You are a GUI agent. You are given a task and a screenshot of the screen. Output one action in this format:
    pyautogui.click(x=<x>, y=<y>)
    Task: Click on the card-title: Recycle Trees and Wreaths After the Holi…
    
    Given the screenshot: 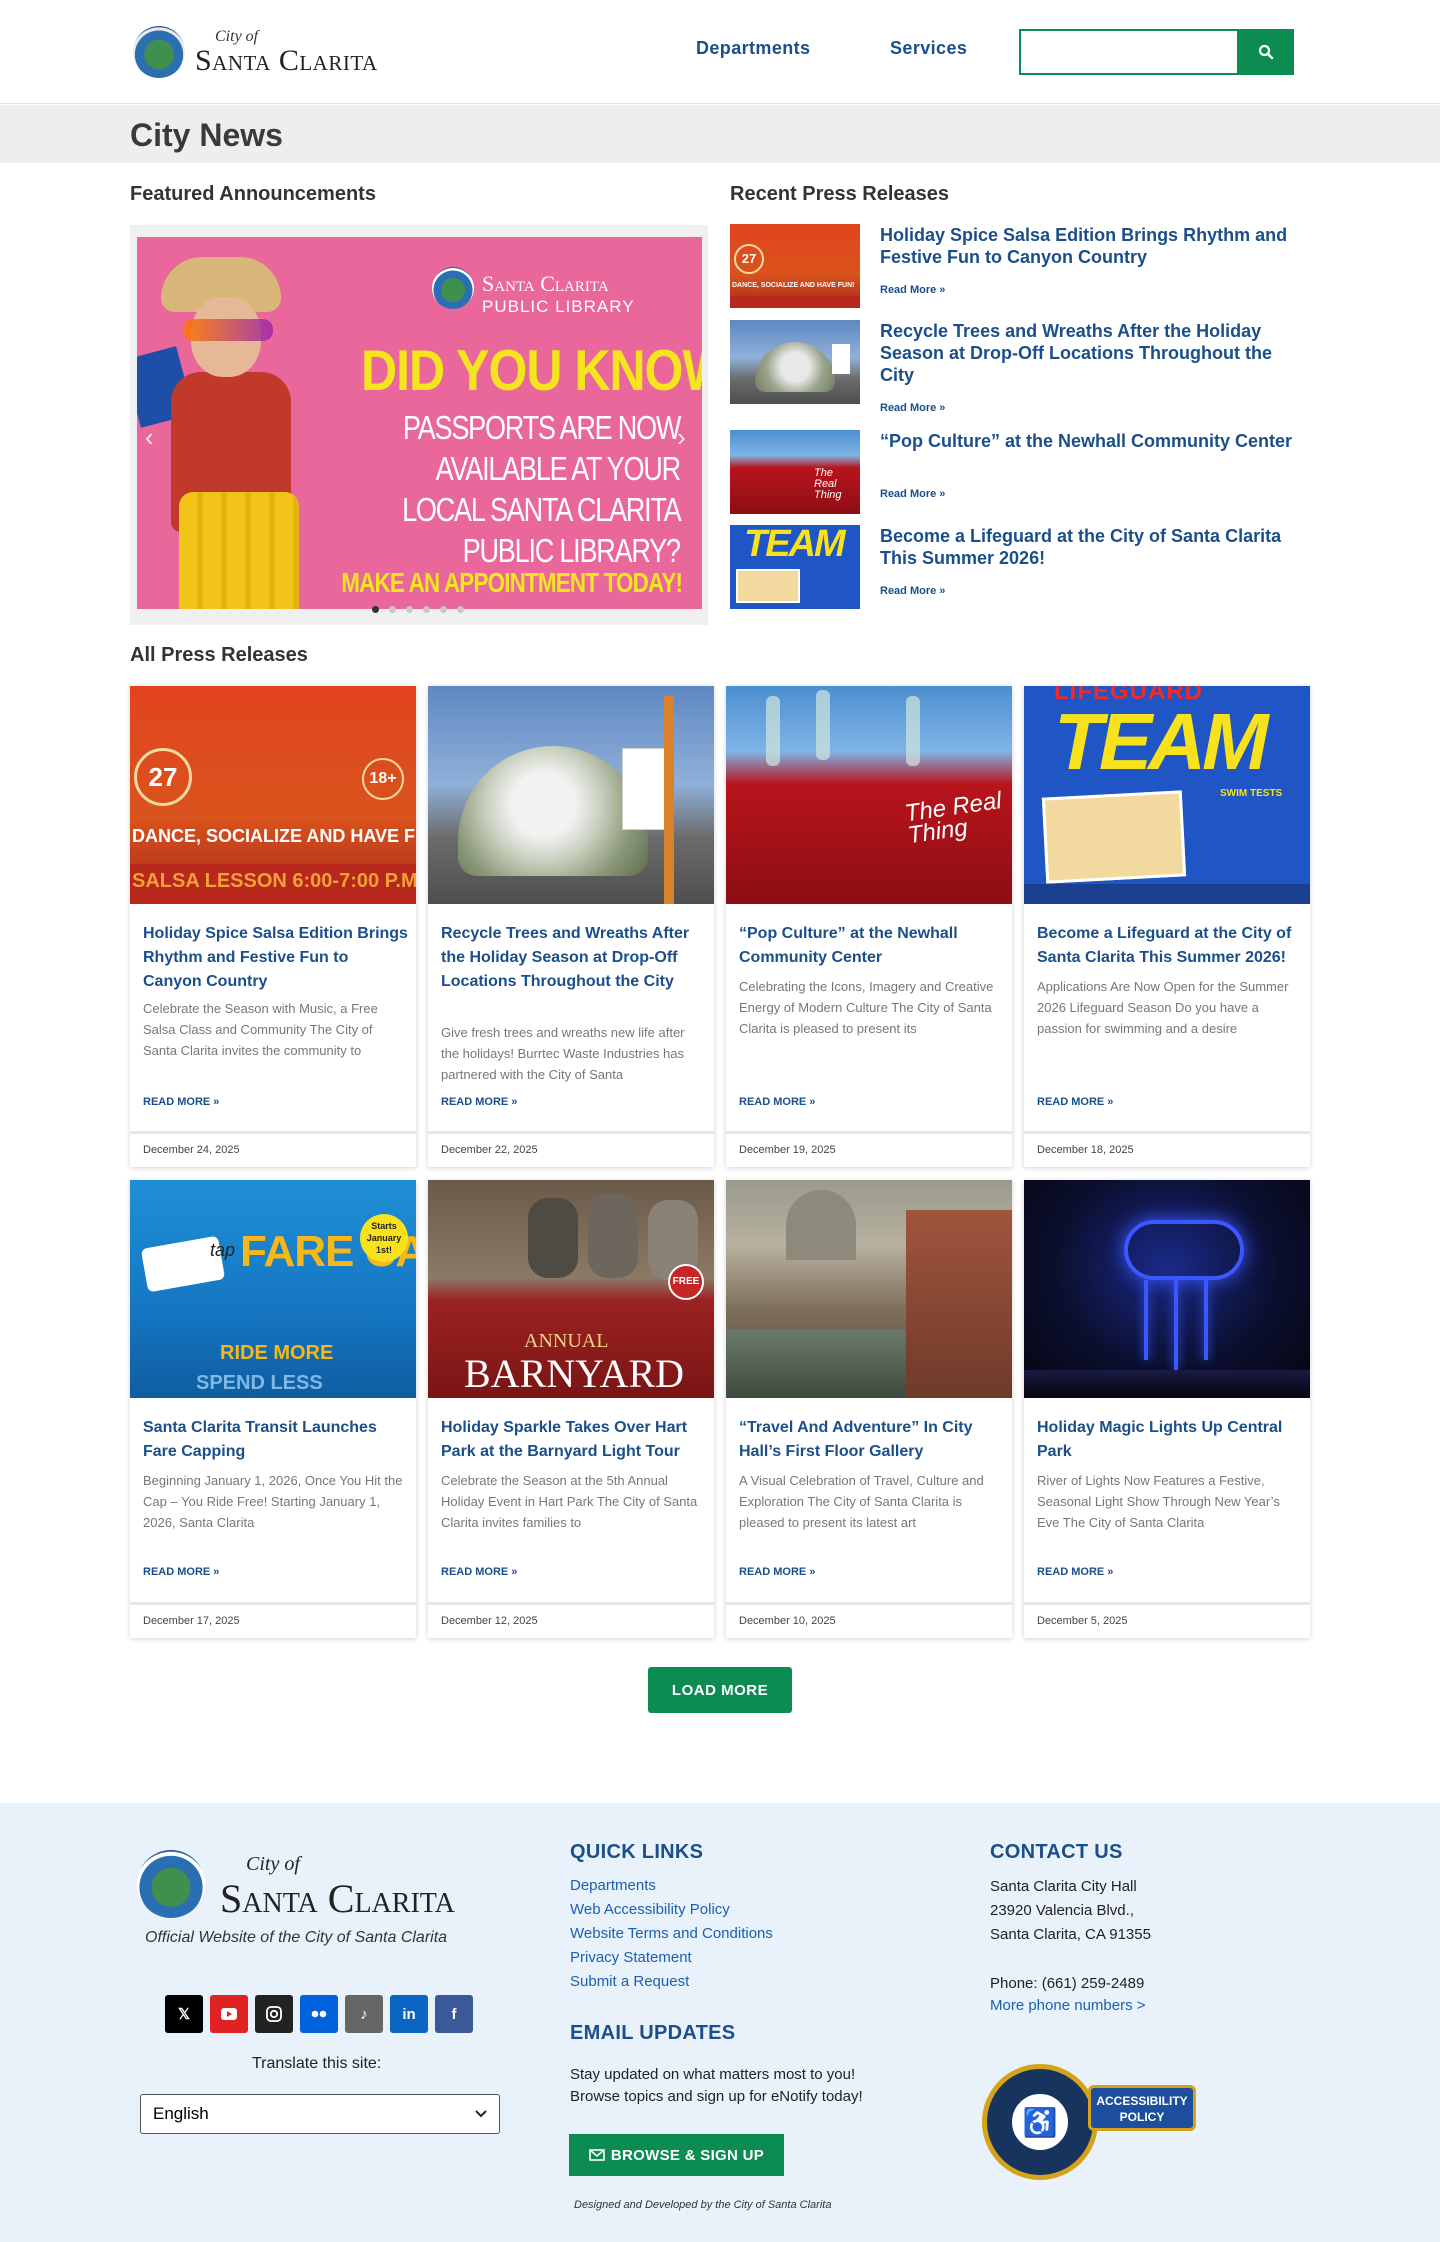 What is the action you would take?
    pyautogui.click(x=573, y=958)
    